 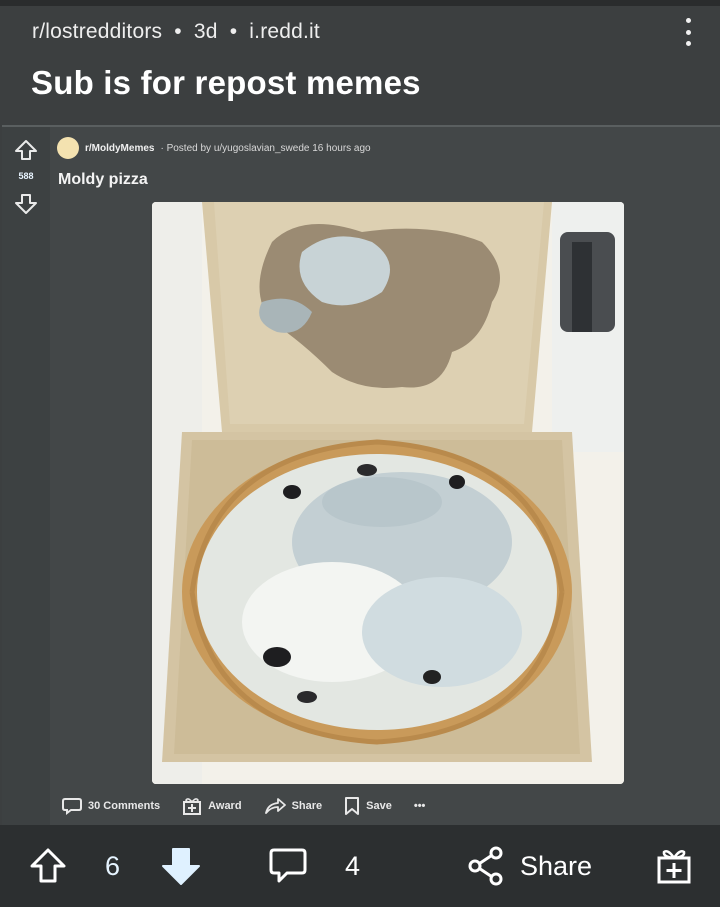 I want to click on bookmark-icon, so click(x=352, y=806).